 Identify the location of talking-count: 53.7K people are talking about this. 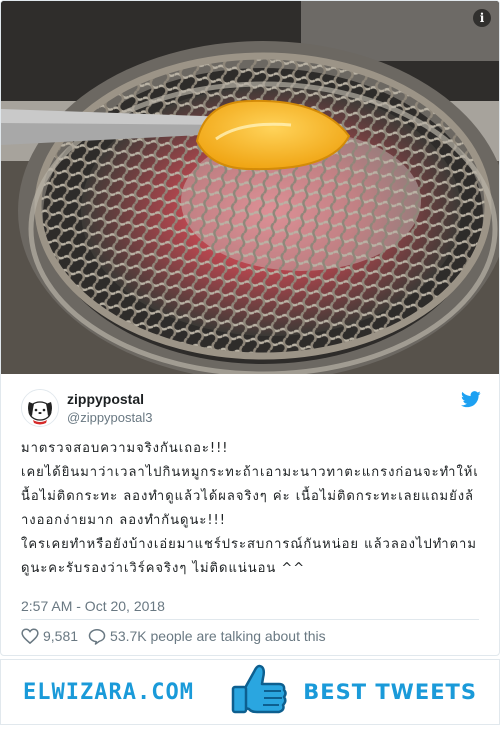
(218, 636).